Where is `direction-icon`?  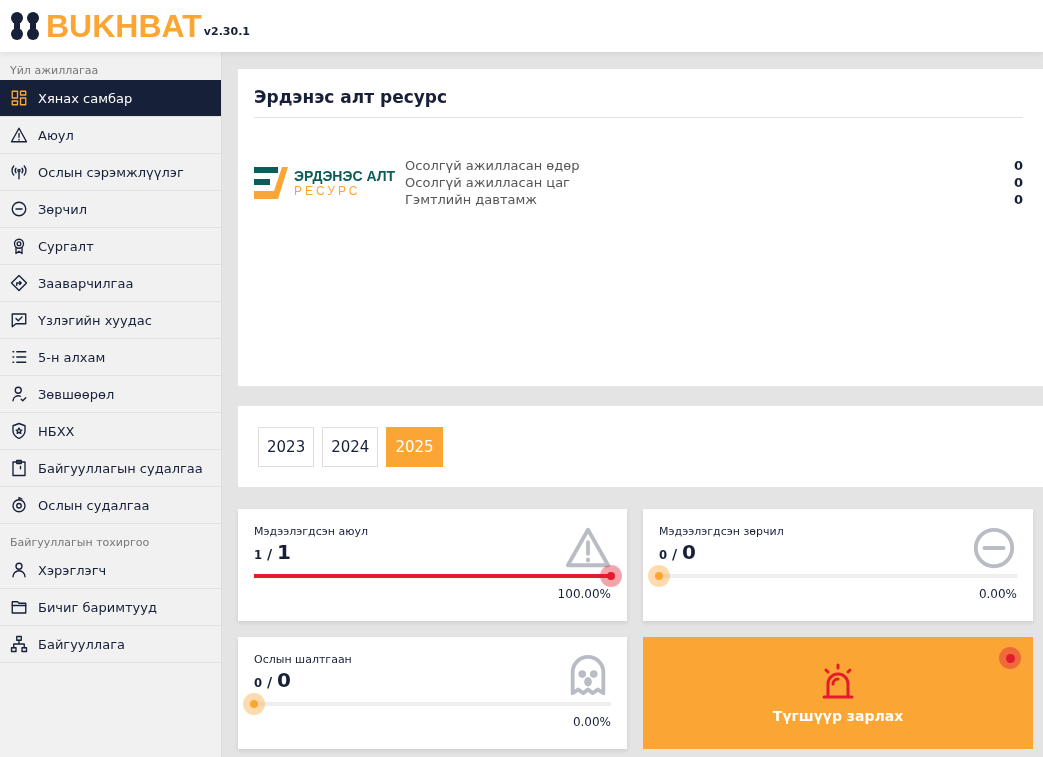
direction-icon is located at coordinates (19, 283).